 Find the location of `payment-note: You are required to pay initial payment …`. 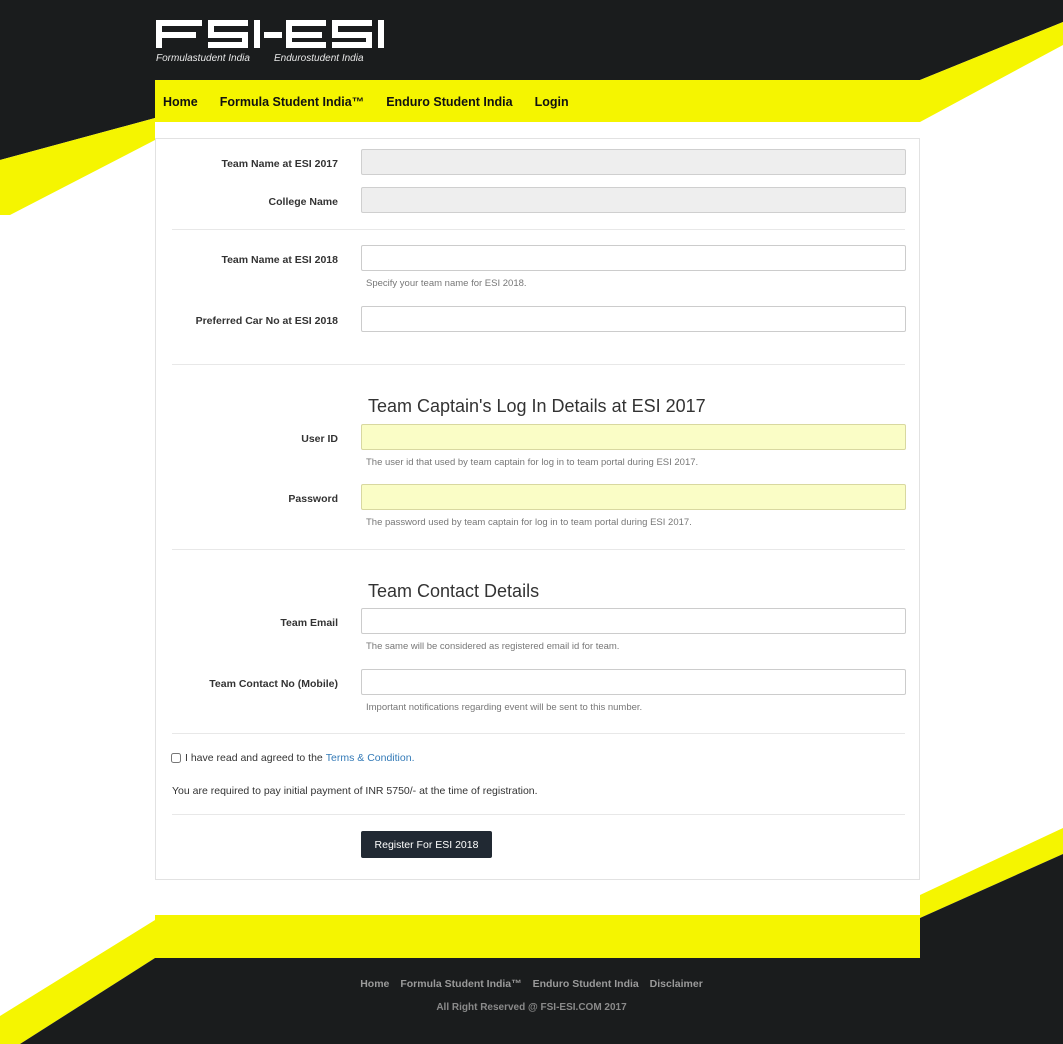

payment-note: You are required to pay initial payment … is located at coordinates (355, 791).